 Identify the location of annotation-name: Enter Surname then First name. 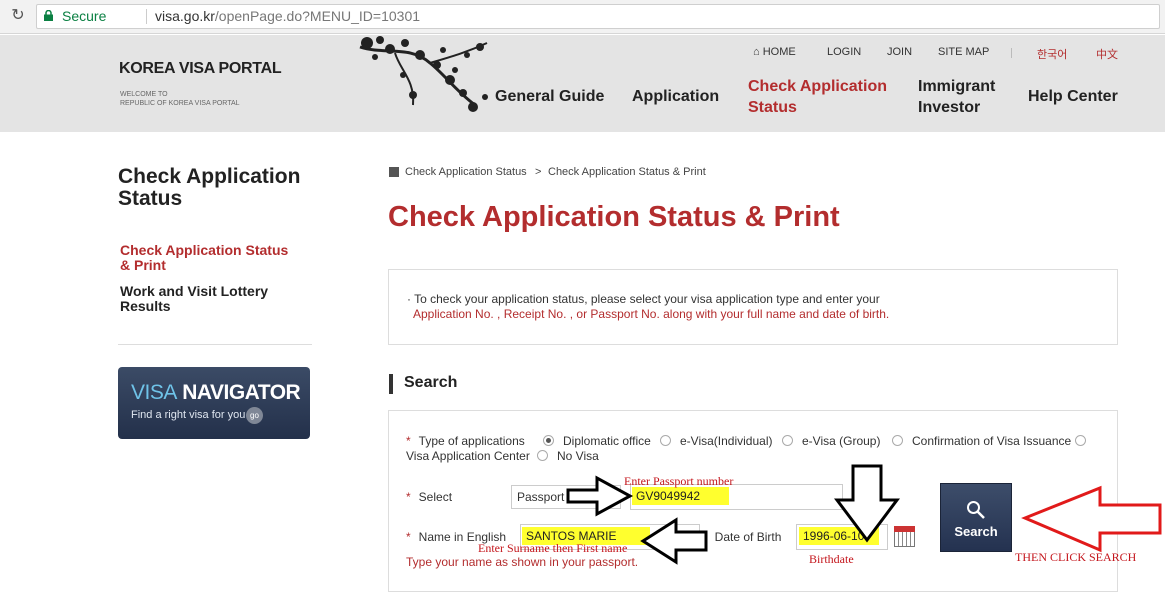
(553, 548).